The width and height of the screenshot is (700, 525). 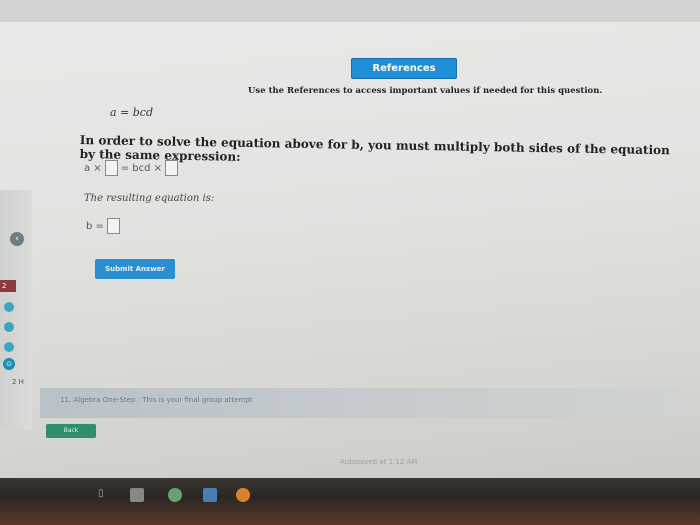 I want to click on firefox-icon, so click(x=243, y=495).